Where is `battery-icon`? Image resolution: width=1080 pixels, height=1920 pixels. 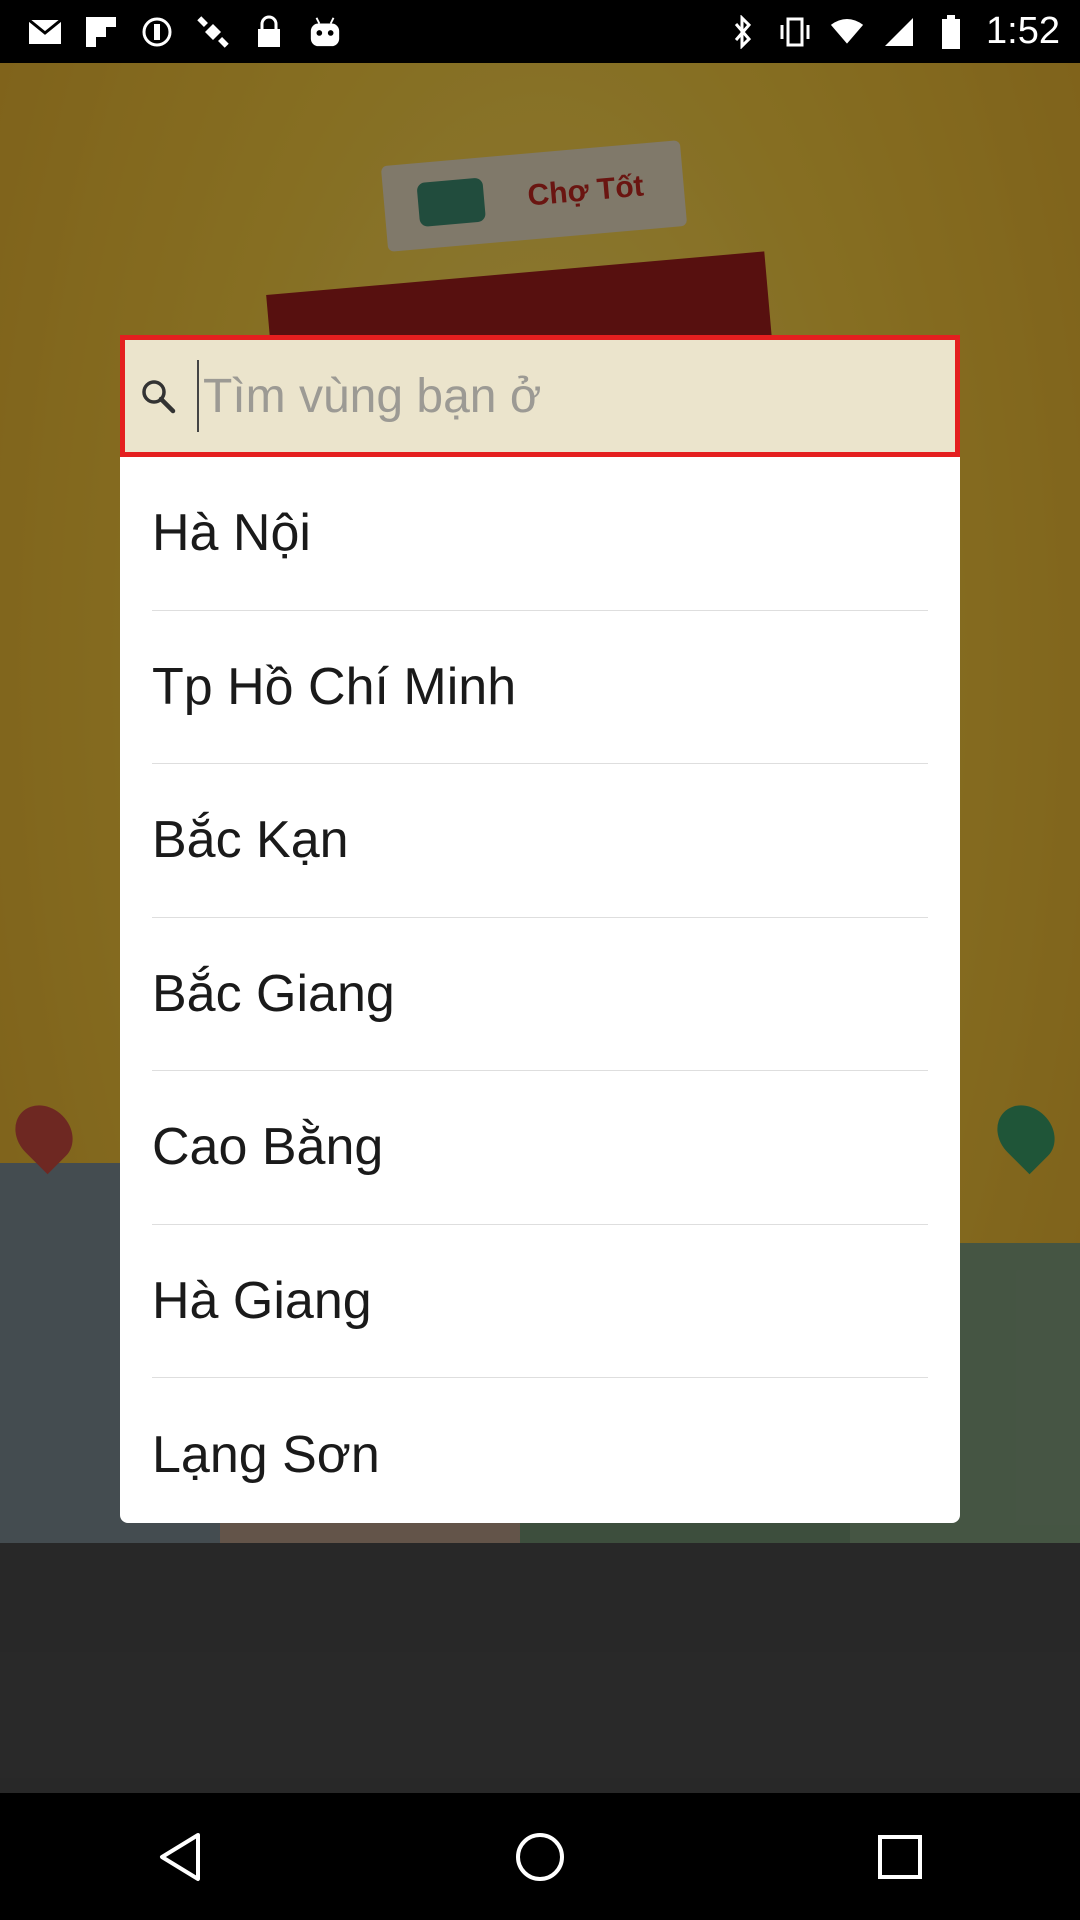
battery-icon is located at coordinates (951, 31).